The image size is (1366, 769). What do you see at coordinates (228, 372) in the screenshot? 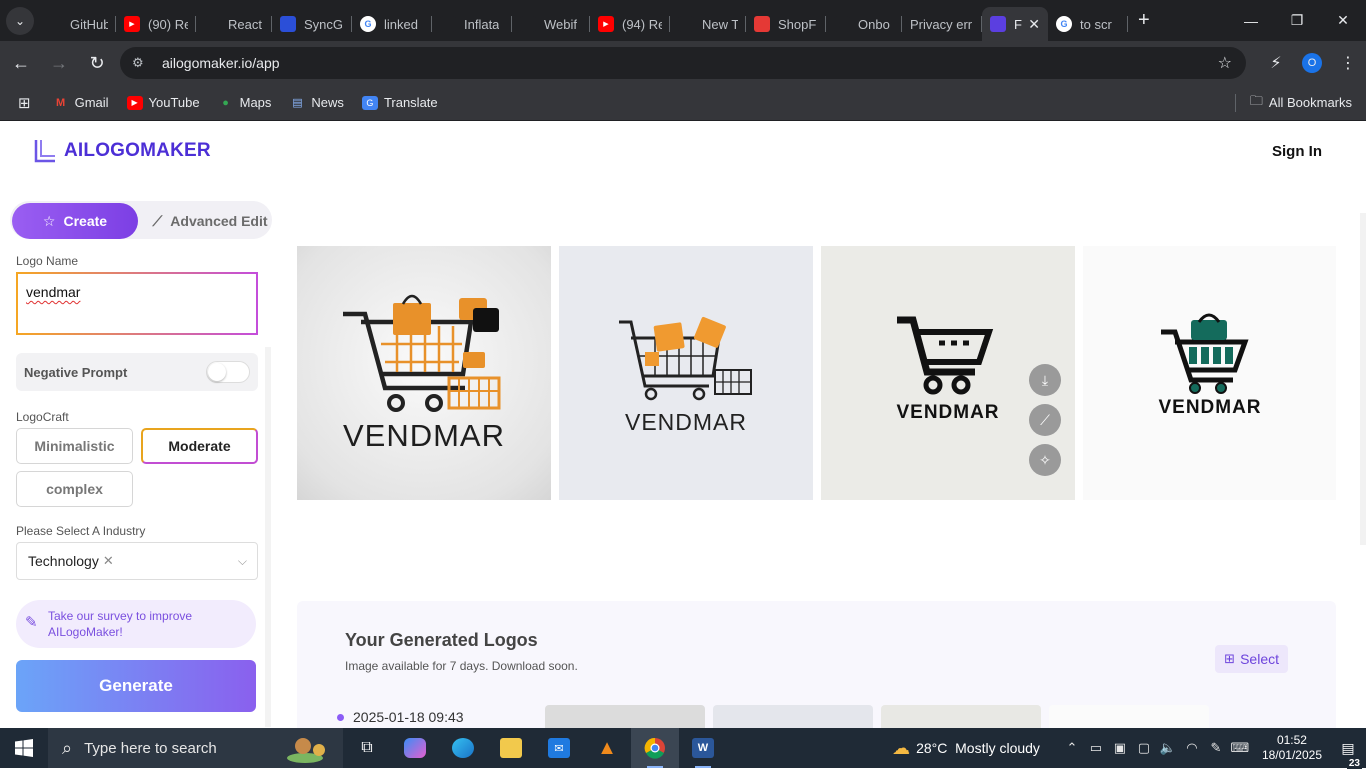
I see `negative-prompt-toggle` at bounding box center [228, 372].